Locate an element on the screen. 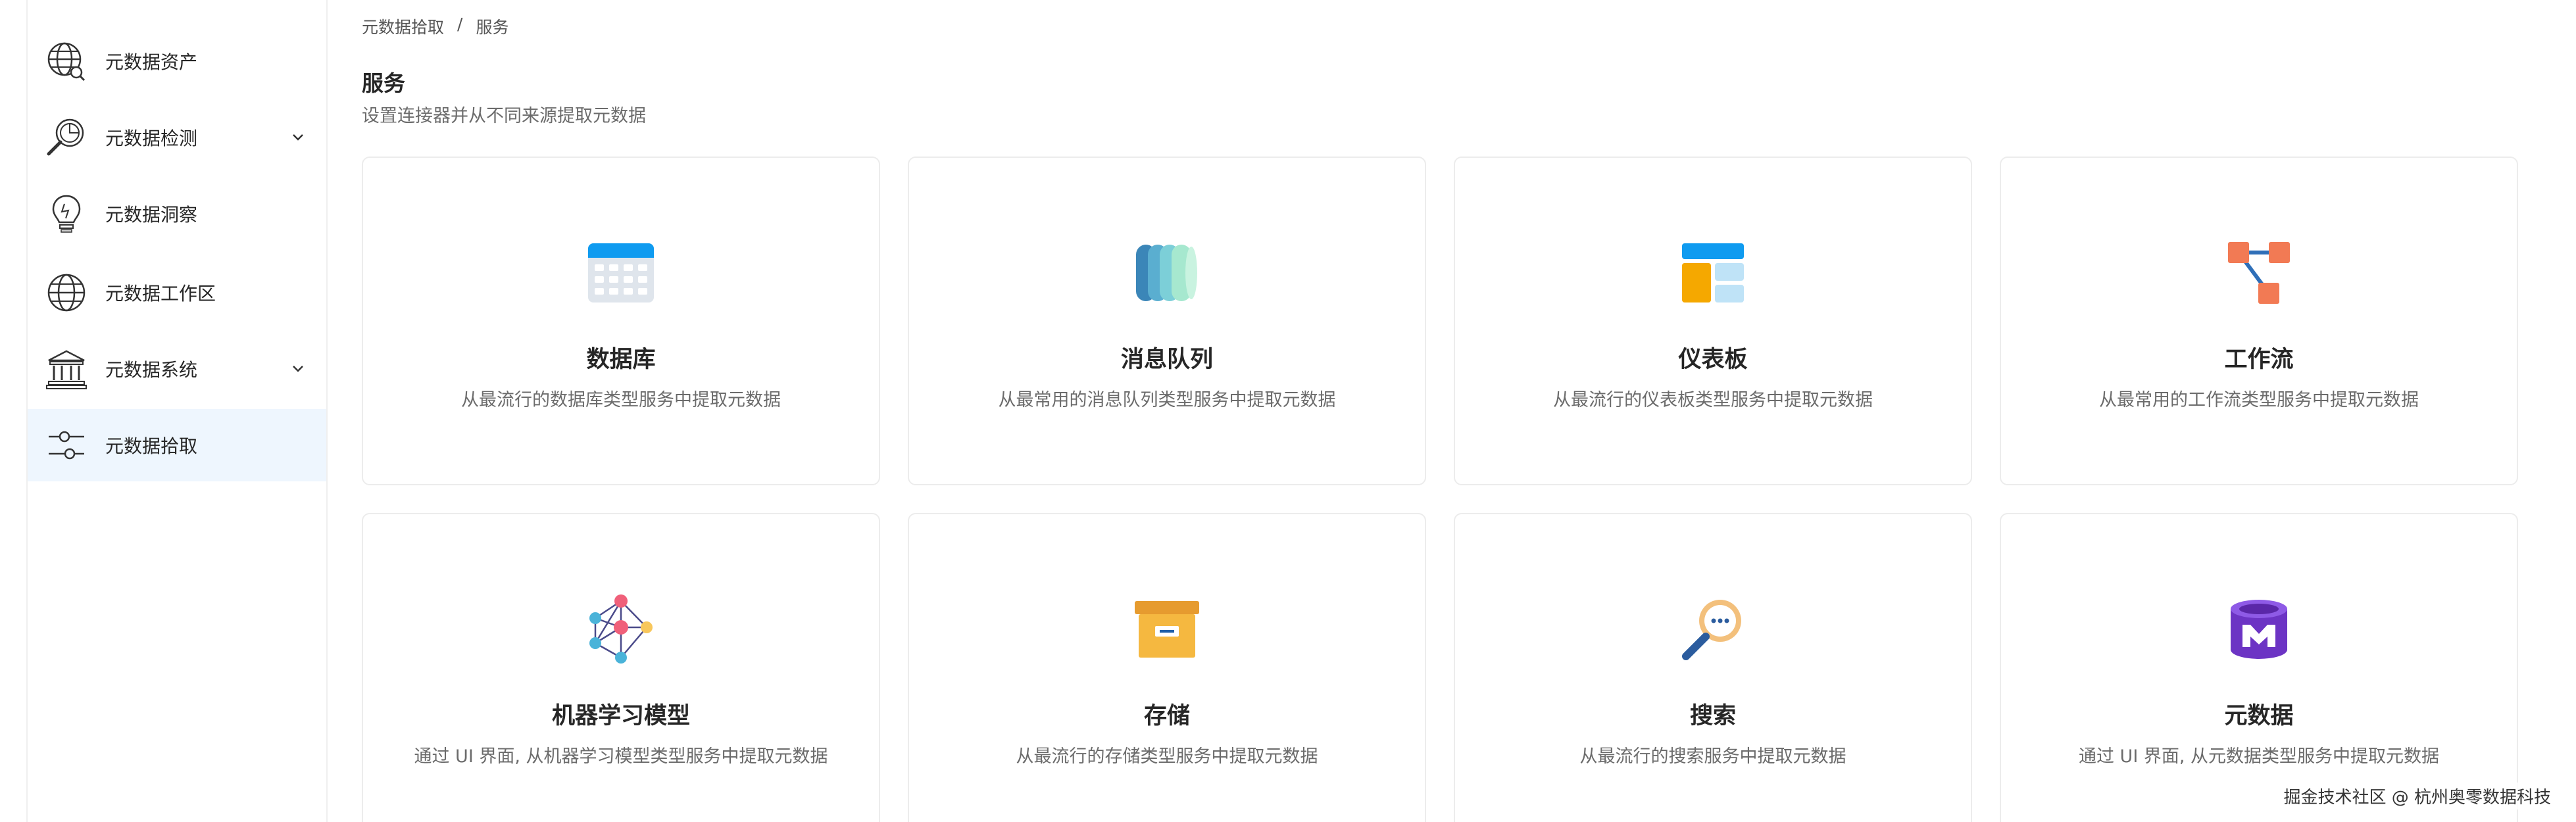 The width and height of the screenshot is (2576, 822). card-description: 通过 UI 界面, 从机器学习模型类型服务中提取元数据 is located at coordinates (621, 756).